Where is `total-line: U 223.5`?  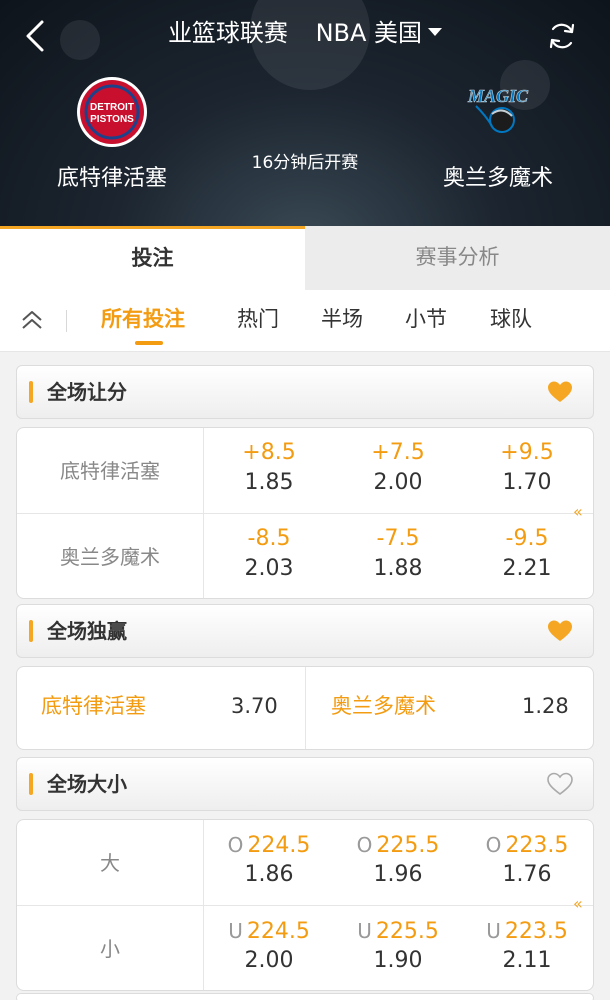
total-line: U 223.5 is located at coordinates (527, 931).